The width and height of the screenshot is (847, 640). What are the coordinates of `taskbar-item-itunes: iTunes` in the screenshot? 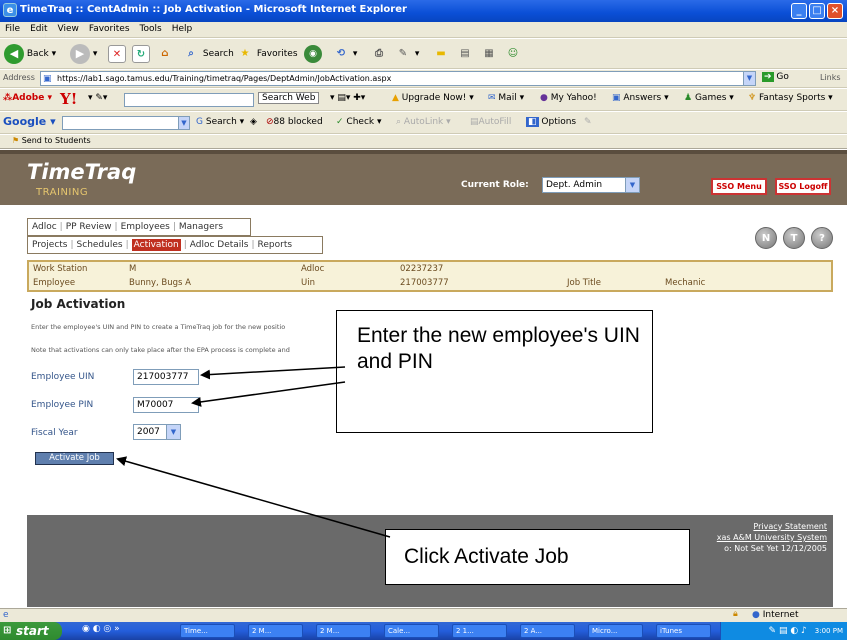 It's located at (683, 631).